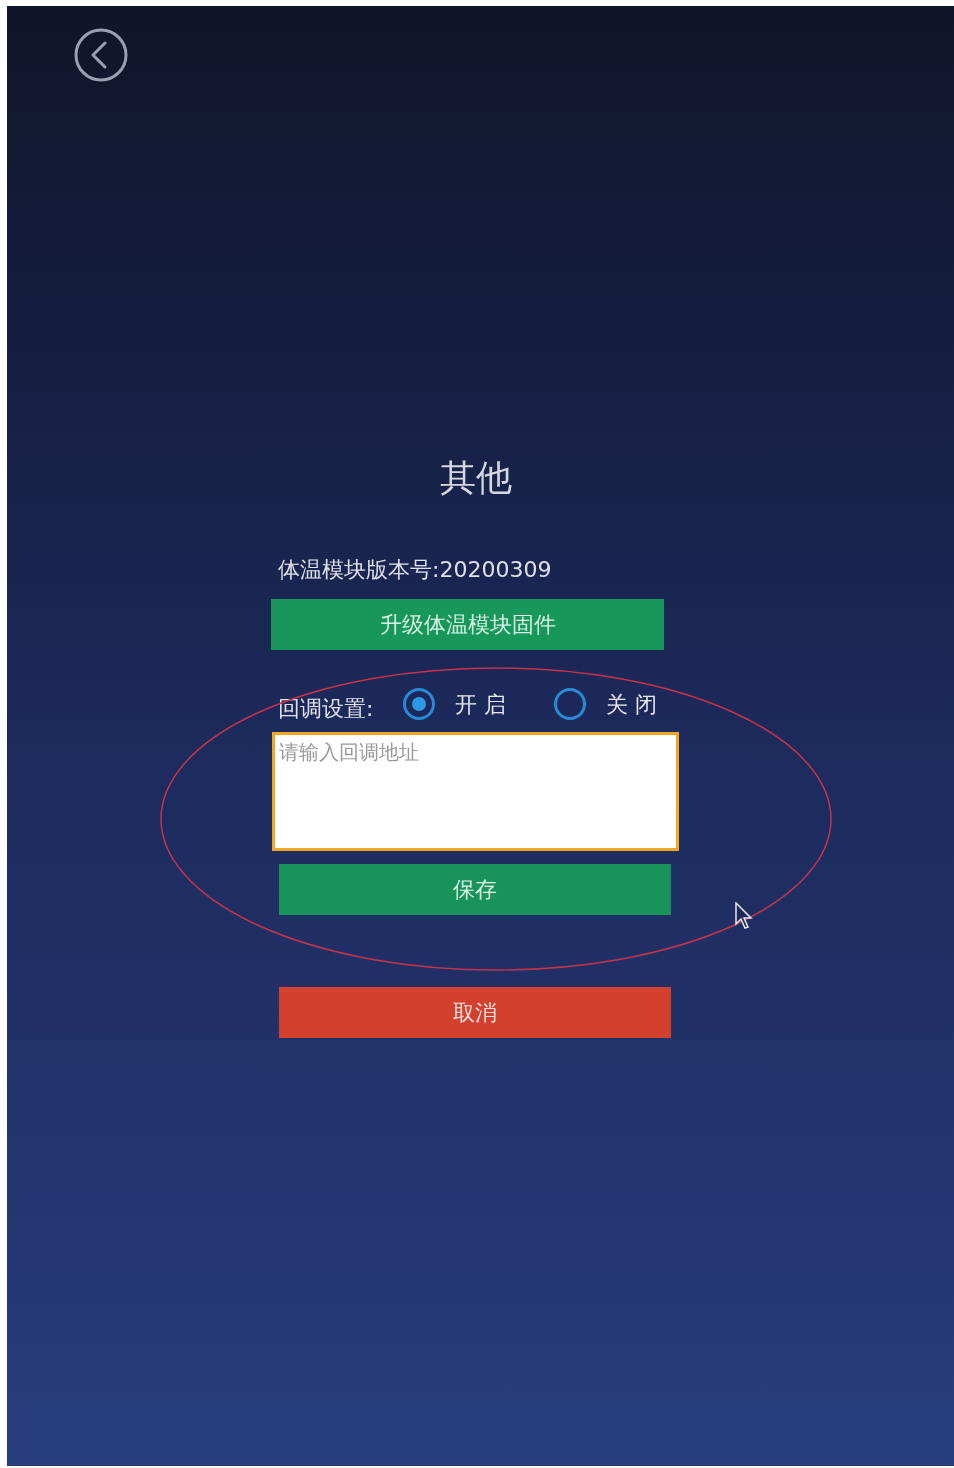 The height and width of the screenshot is (1468, 954). I want to click on back-button, so click(101, 55).